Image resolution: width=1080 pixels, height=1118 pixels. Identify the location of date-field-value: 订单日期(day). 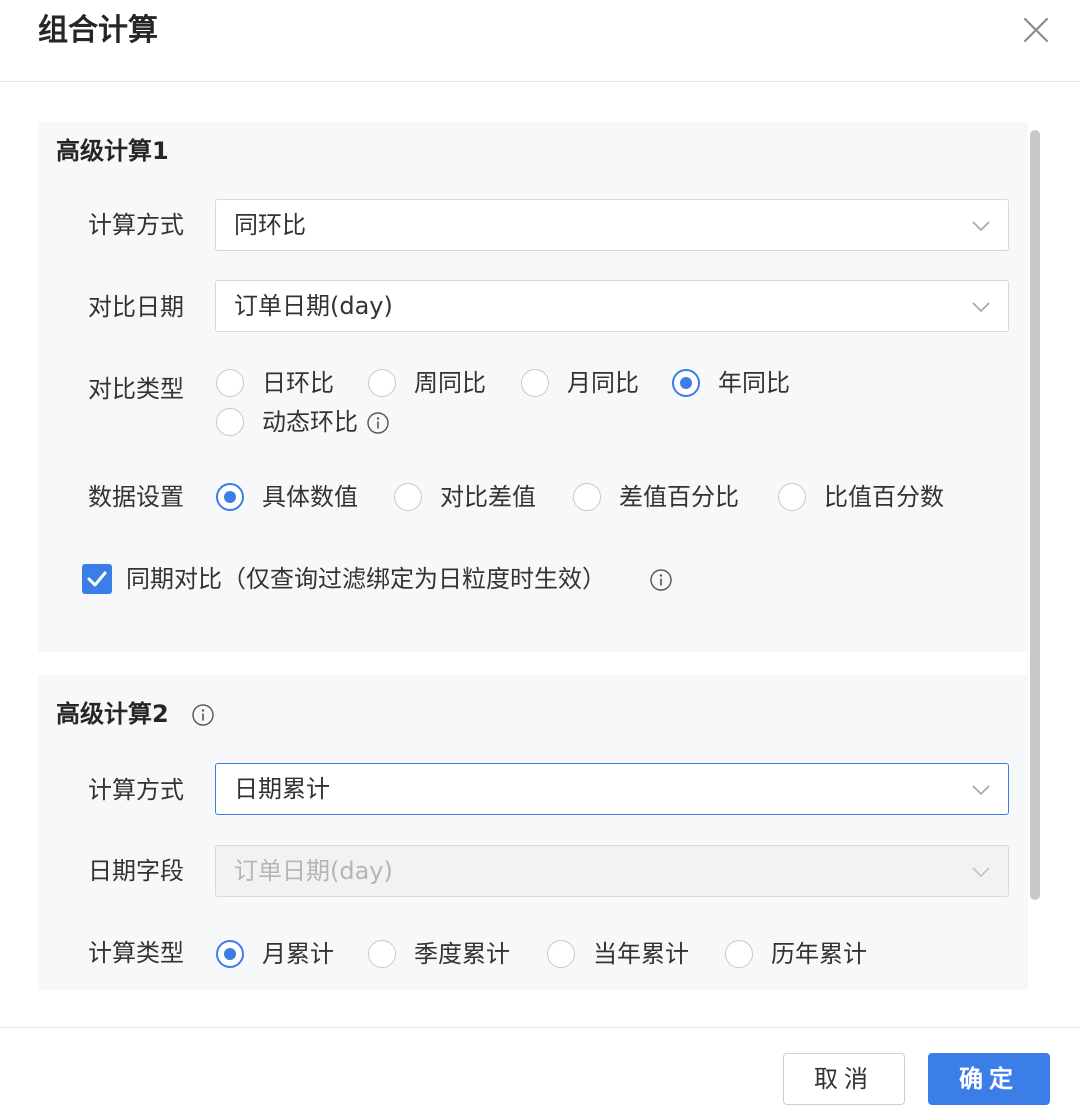
(313, 871).